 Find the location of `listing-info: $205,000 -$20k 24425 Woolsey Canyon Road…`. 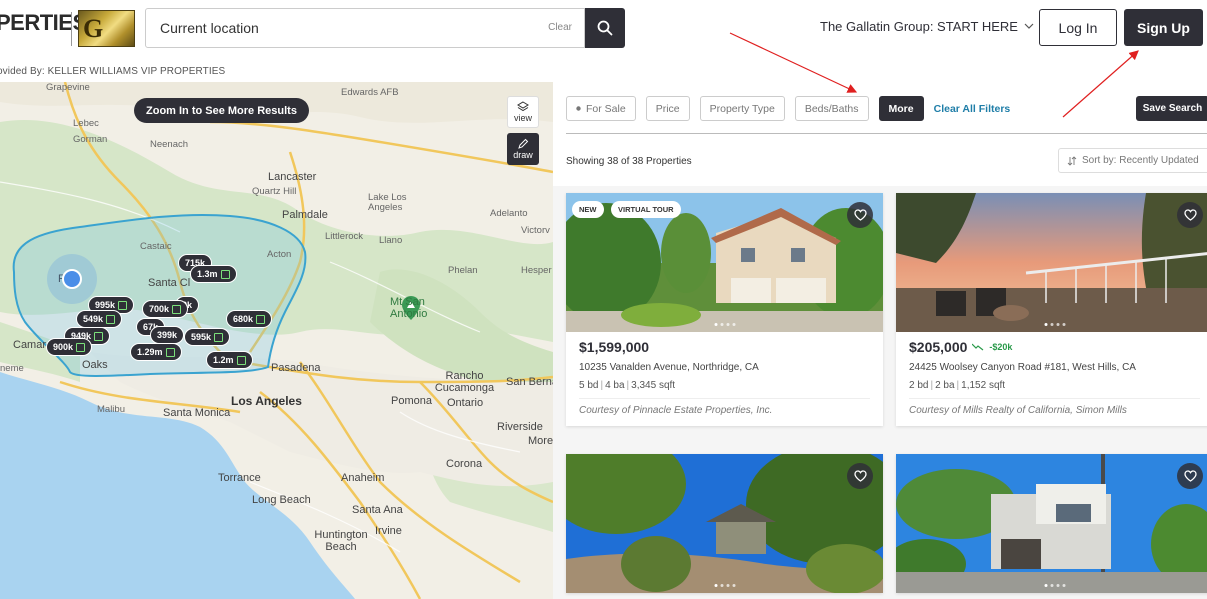

listing-info: $205,000 -$20k 24425 Woolsey Canyon Road… is located at coordinates (1051, 379).